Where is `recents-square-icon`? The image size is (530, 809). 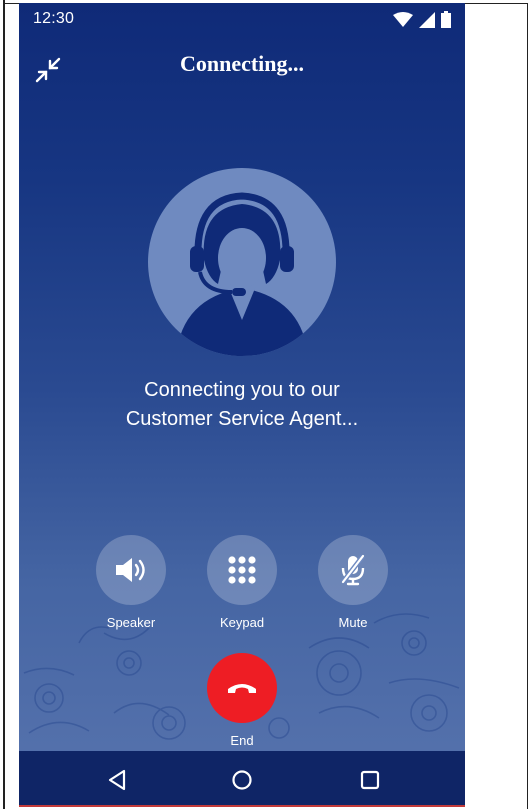
recents-square-icon is located at coordinates (370, 780).